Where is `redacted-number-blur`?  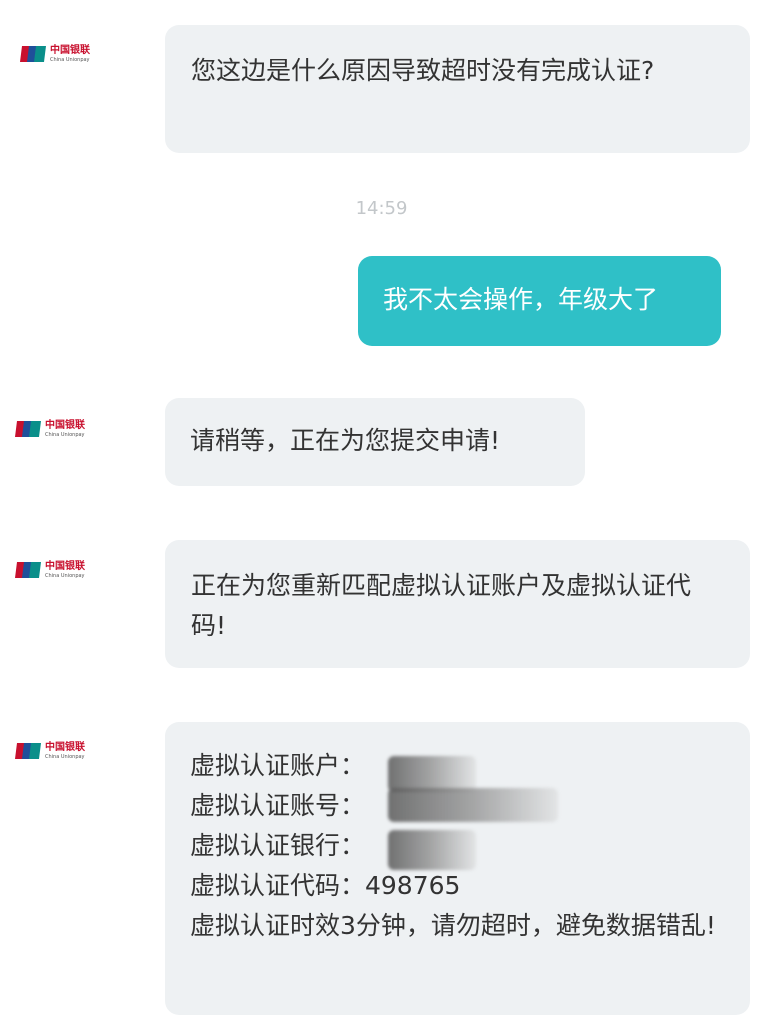
redacted-number-blur is located at coordinates (473, 805).